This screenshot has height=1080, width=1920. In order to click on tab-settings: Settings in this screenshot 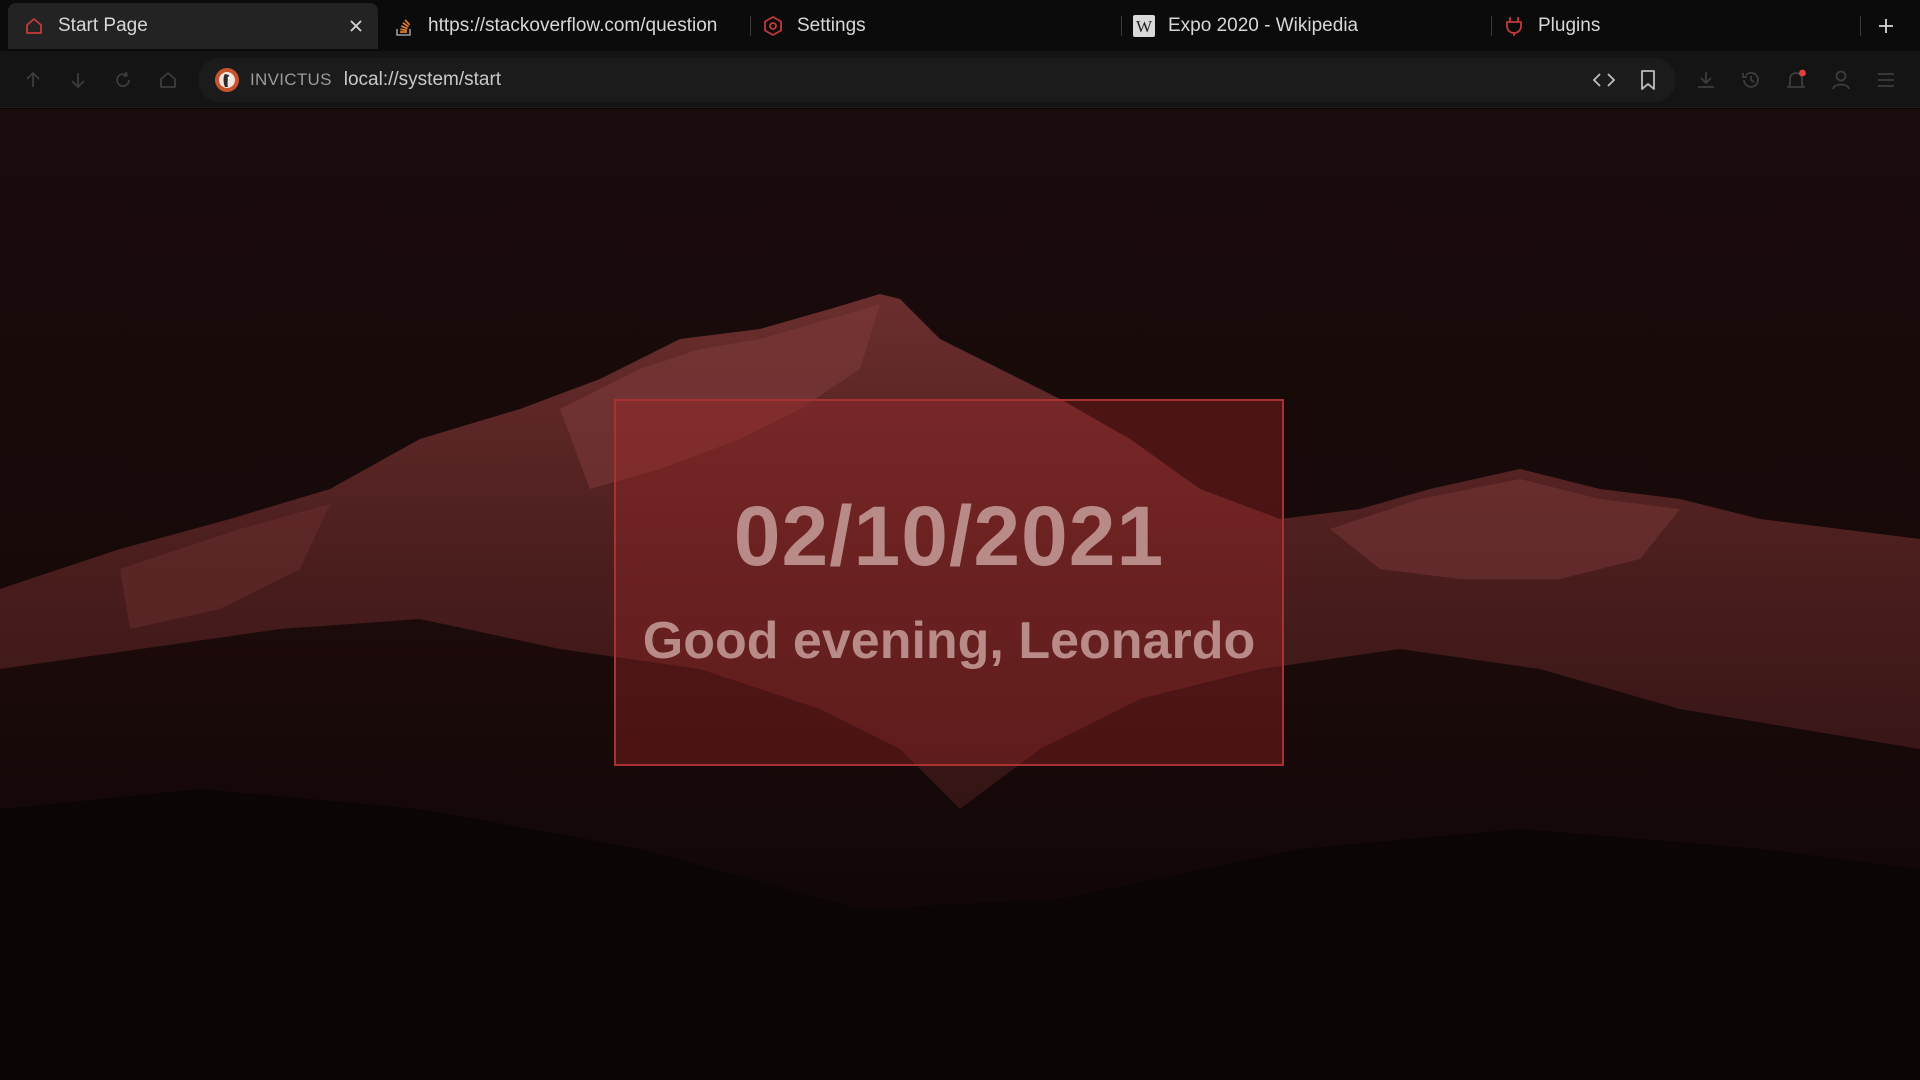, I will do `click(931, 26)`.